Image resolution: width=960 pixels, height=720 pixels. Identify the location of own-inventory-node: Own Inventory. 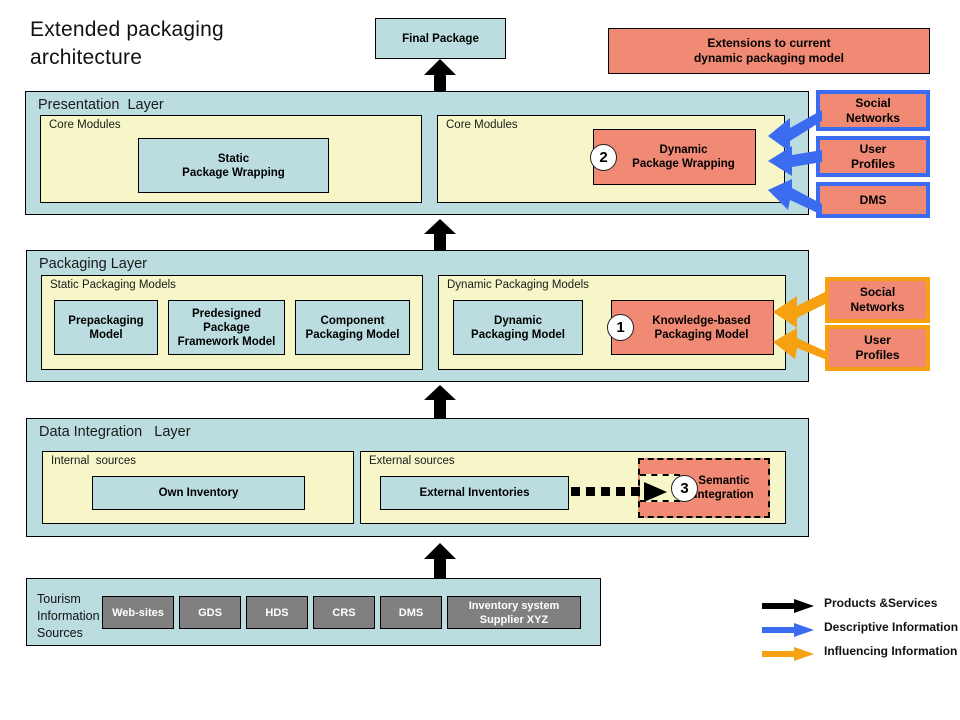
(198, 493).